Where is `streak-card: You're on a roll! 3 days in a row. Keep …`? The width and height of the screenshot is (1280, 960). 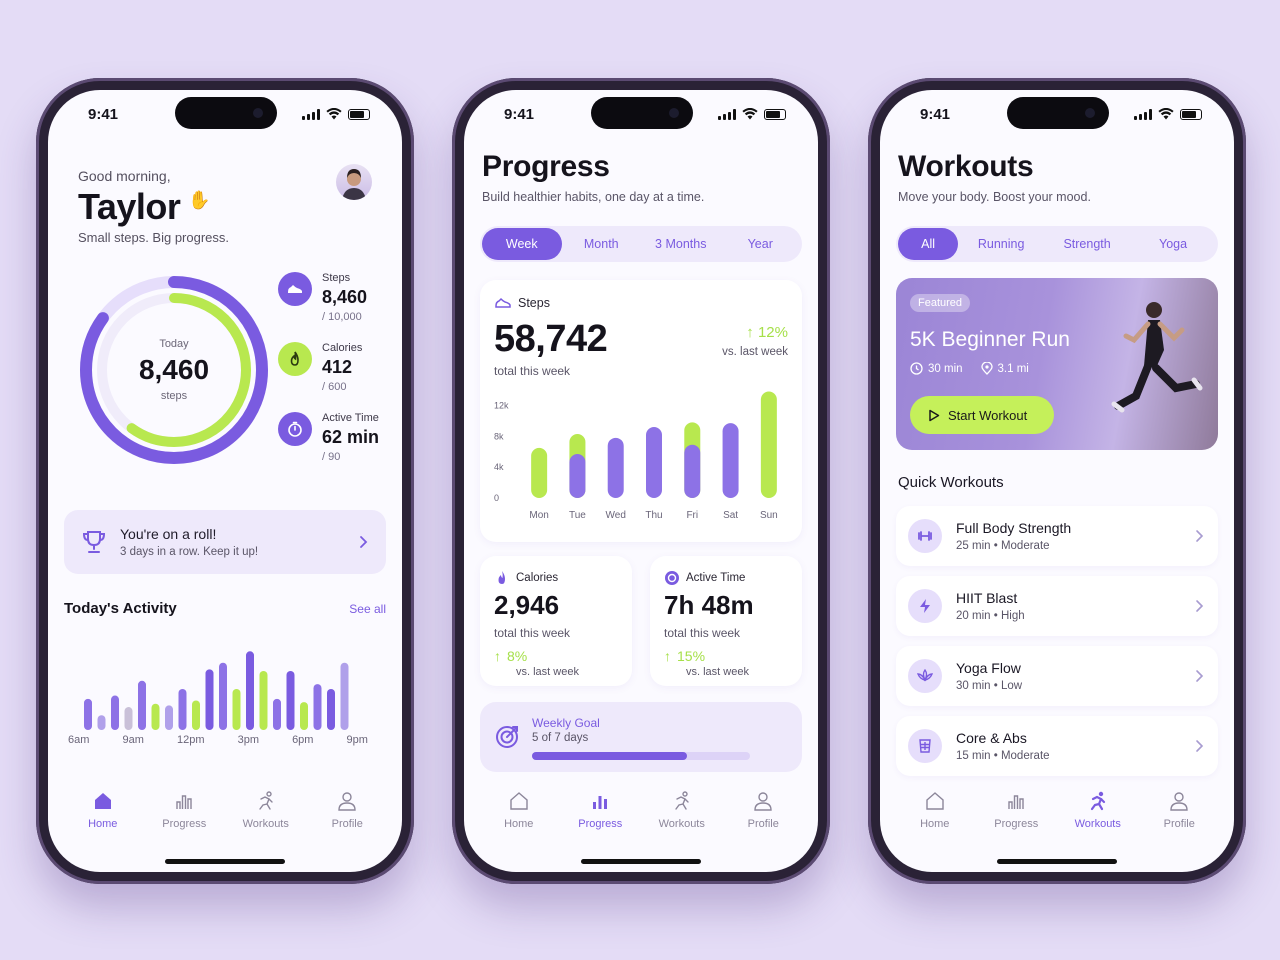 streak-card: You're on a roll! 3 days in a row. Keep … is located at coordinates (225, 542).